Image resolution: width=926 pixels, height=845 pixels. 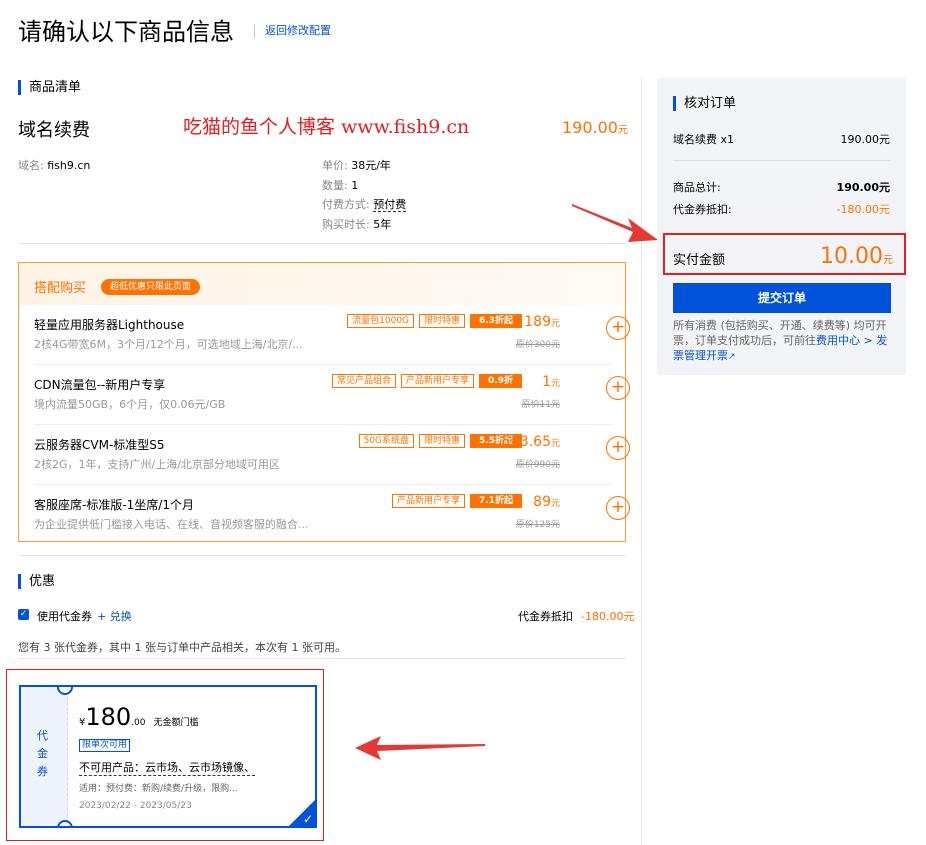 What do you see at coordinates (699, 260) in the screenshot?
I see `pay-label: 实付金额` at bounding box center [699, 260].